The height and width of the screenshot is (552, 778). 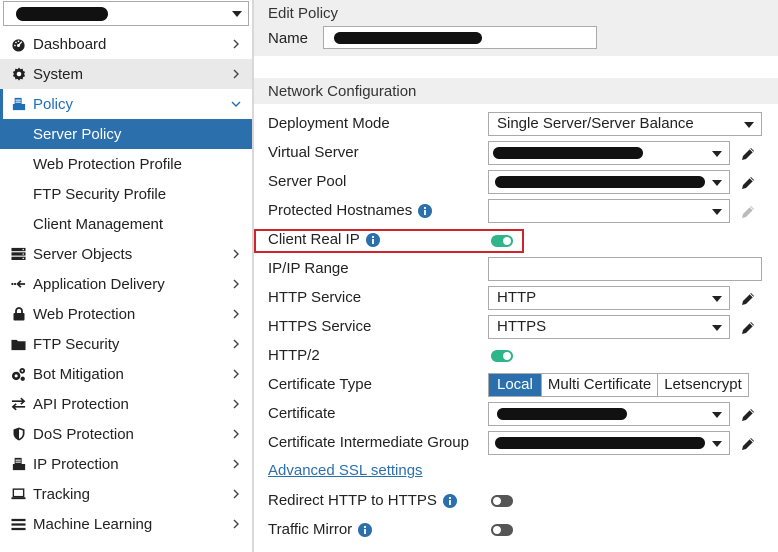 I want to click on sidebar-item-ftp-security-profile: FTP Security Profile, so click(x=126, y=194).